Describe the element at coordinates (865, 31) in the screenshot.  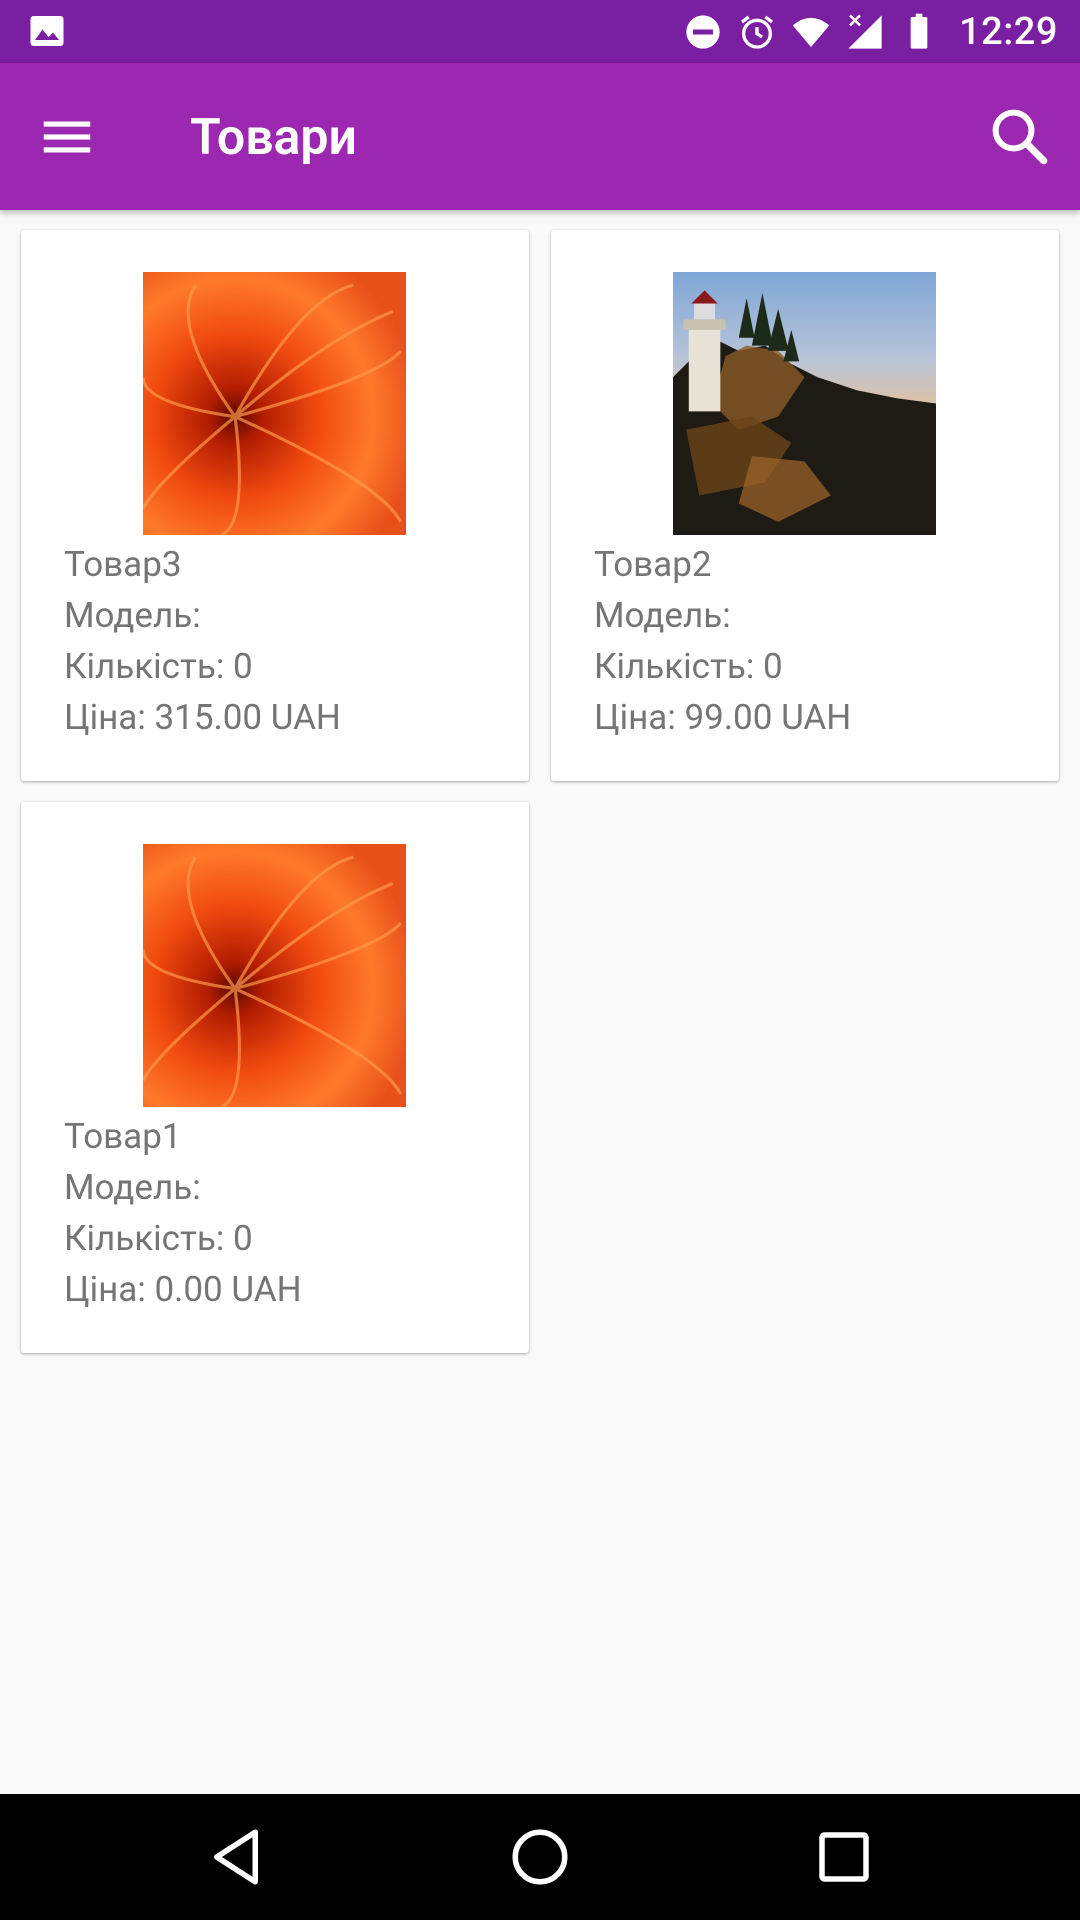
I see `signal-icon` at that location.